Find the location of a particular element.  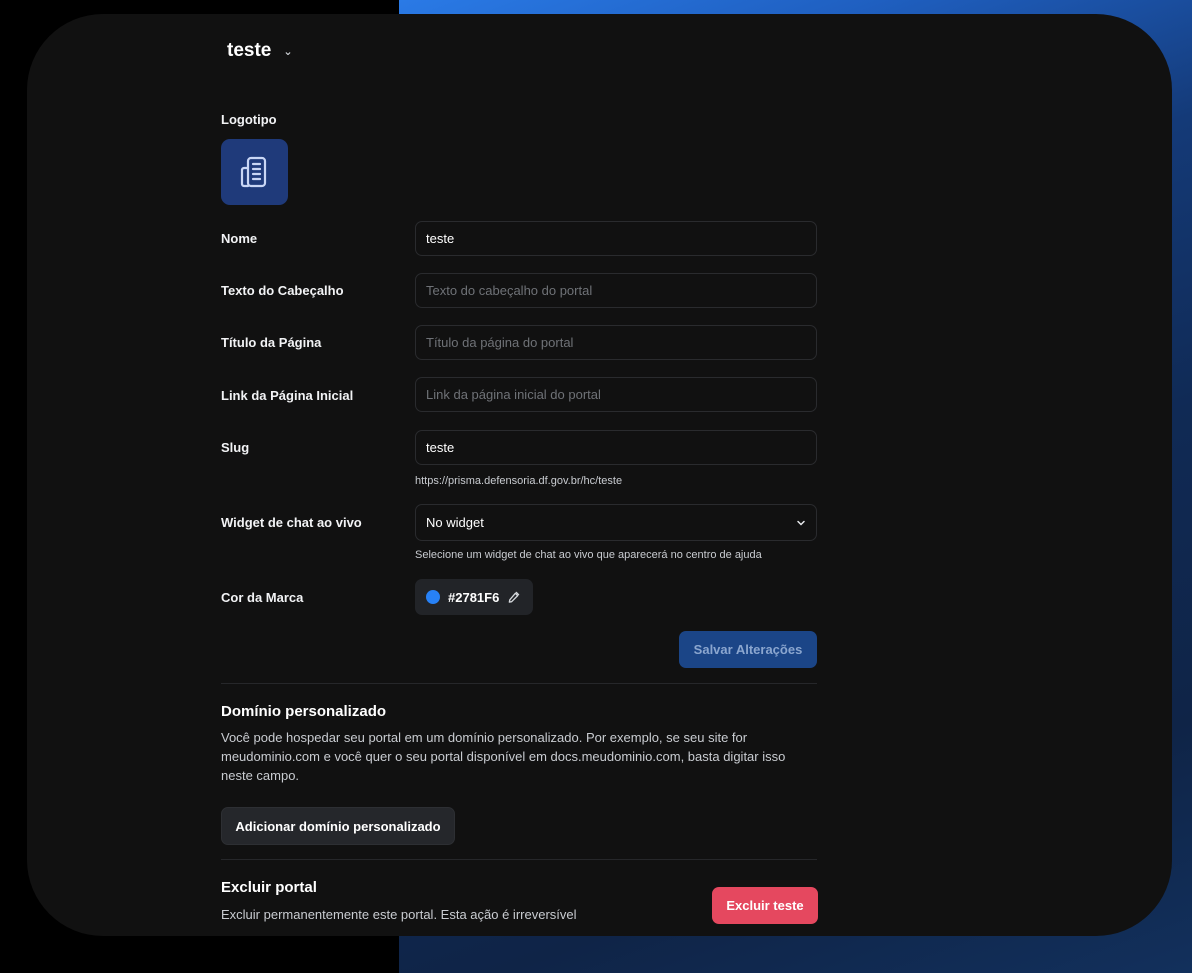

widget-selected-value: No widget is located at coordinates (455, 522).